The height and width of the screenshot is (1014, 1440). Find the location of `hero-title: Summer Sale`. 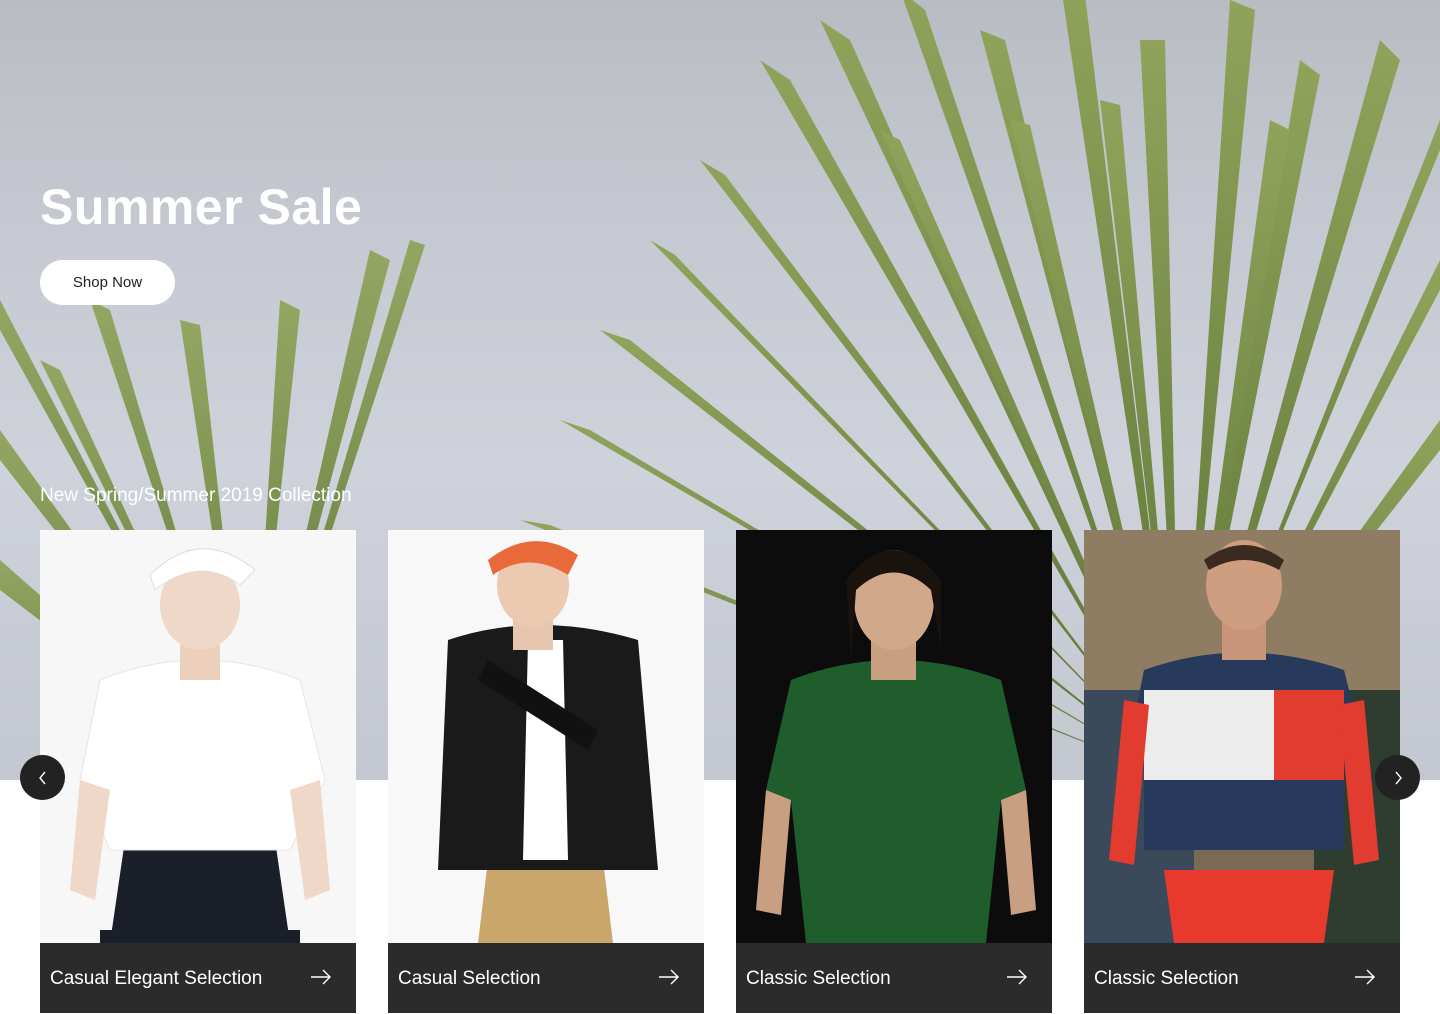

hero-title: Summer Sale is located at coordinates (201, 207).